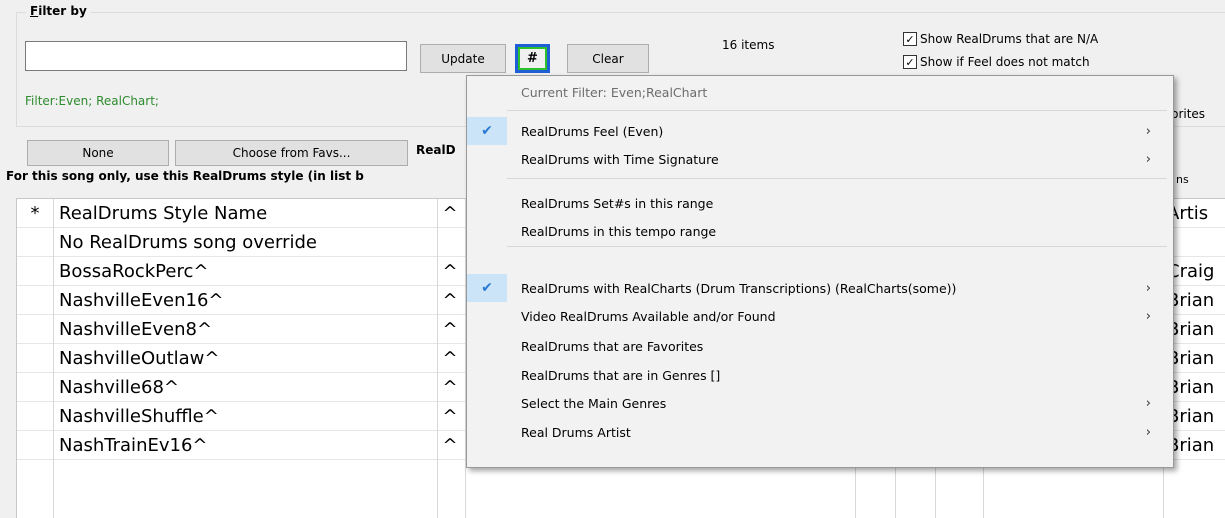  Describe the element at coordinates (134, 271) in the screenshot. I see `style-name-cell: BossaRockPerc^` at that location.